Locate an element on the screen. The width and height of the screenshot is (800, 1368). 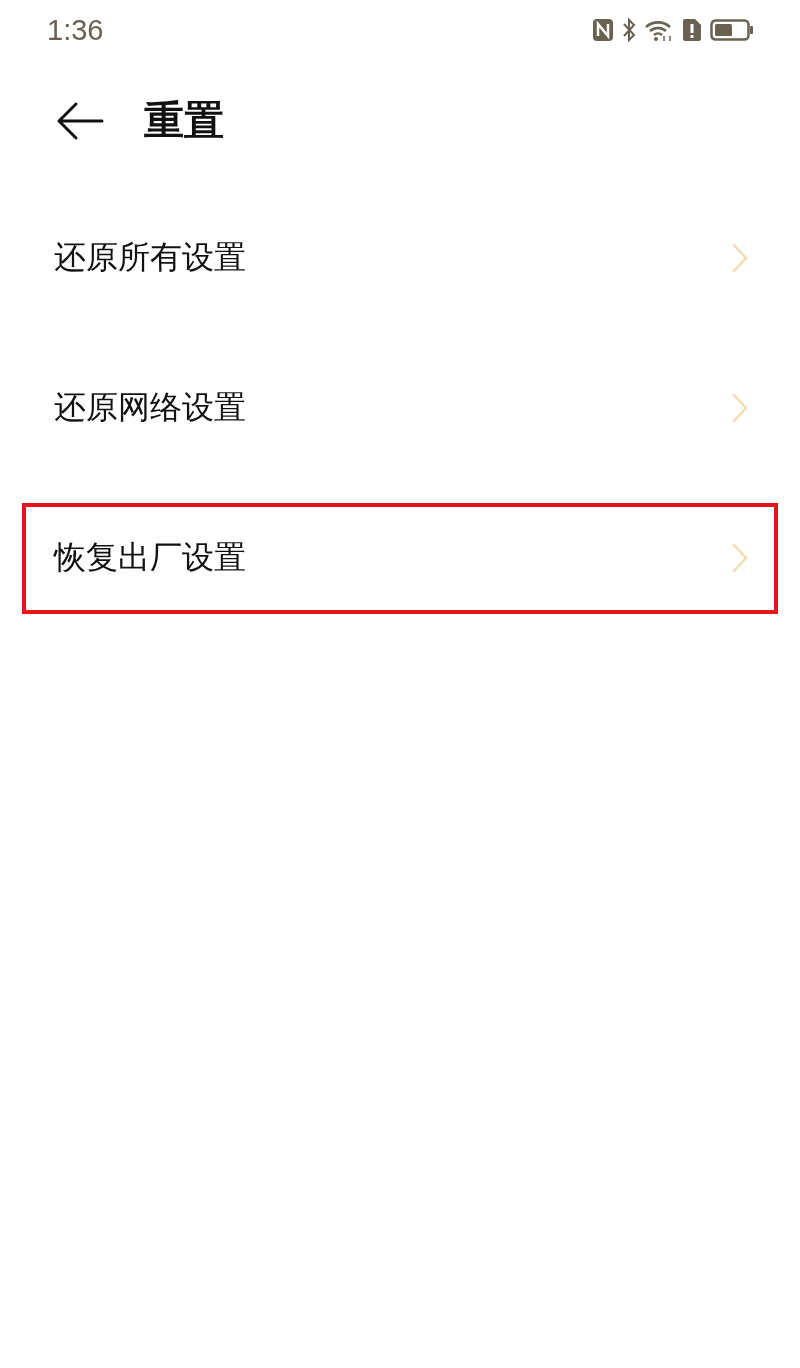
bluetooth-icon is located at coordinates (629, 30).